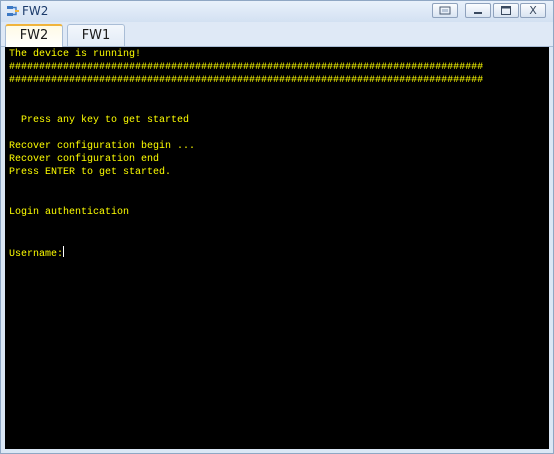 This screenshot has width=554, height=454. What do you see at coordinates (75, 54) in the screenshot?
I see `terminal-line: The device is running!` at bounding box center [75, 54].